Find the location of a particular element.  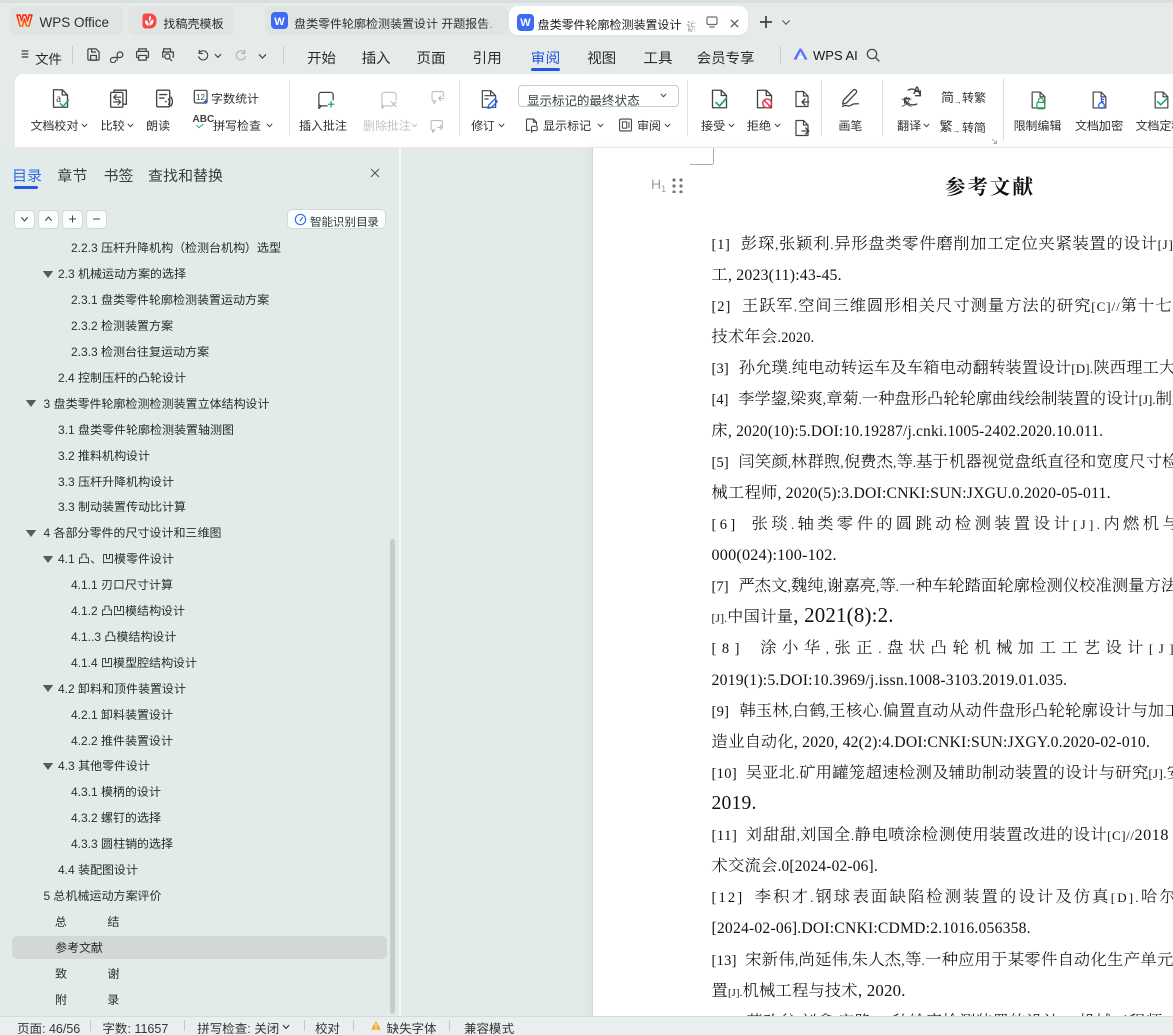

svg-text: 12 is located at coordinates (200, 97).